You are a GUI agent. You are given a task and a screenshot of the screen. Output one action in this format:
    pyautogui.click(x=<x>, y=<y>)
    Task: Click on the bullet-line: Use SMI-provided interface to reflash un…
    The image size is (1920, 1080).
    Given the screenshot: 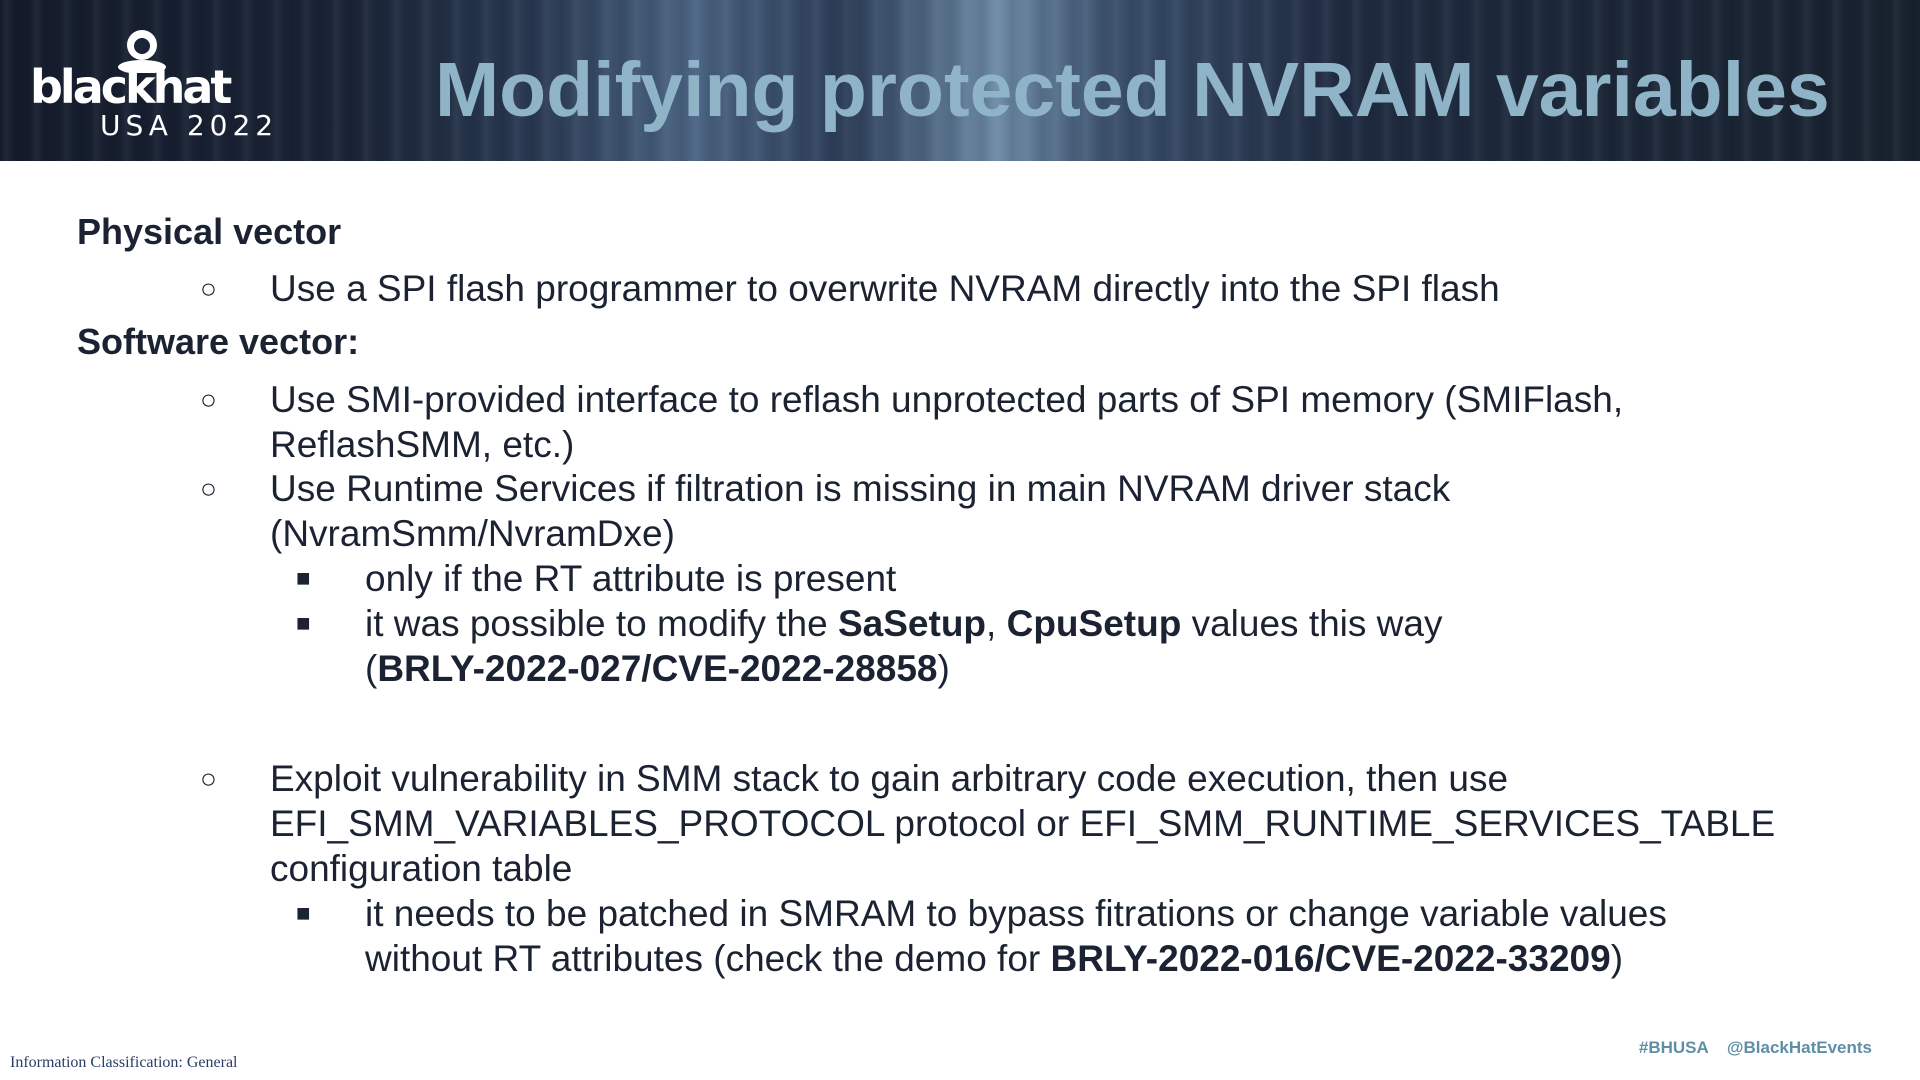 What is the action you would take?
    pyautogui.click(x=947, y=399)
    